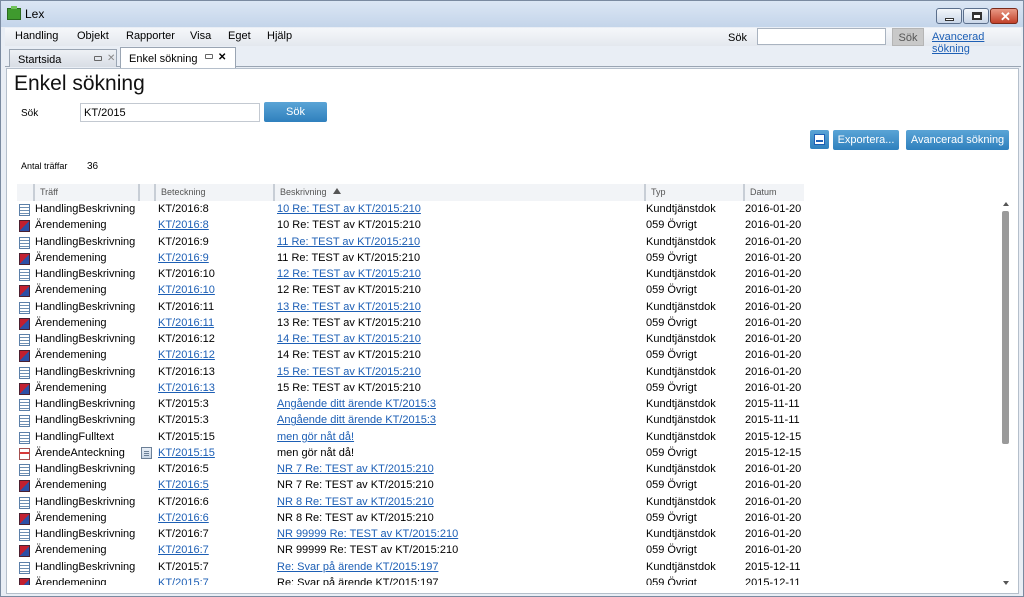 This screenshot has height=597, width=1024. I want to click on cell-beteckning: KT/2016:5, so click(183, 485).